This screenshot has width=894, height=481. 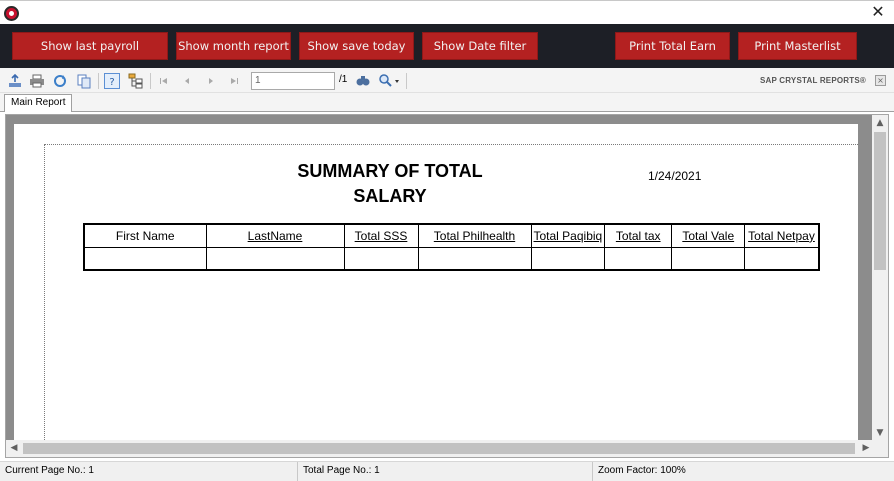 What do you see at coordinates (60, 81) in the screenshot?
I see `refresh-icon` at bounding box center [60, 81].